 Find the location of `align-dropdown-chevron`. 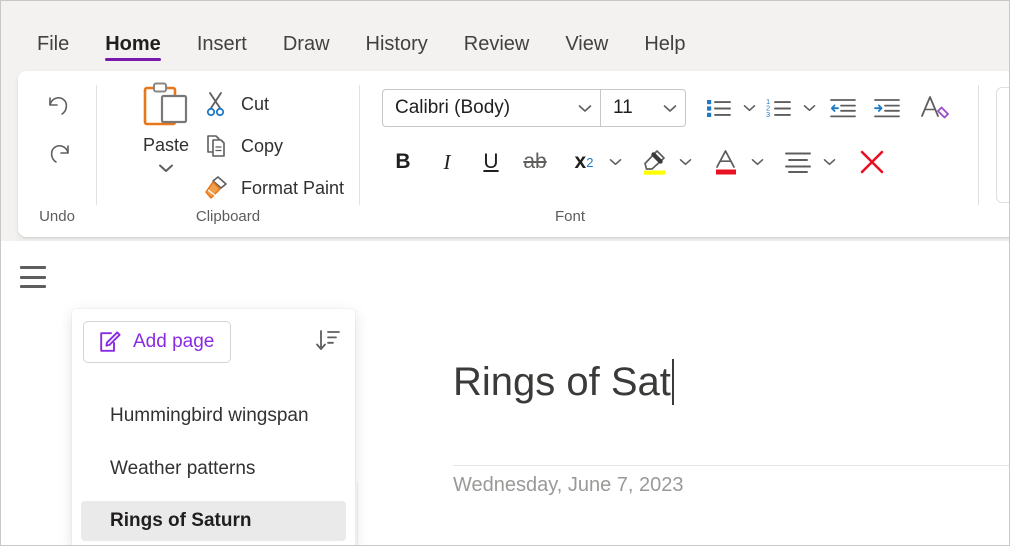

align-dropdown-chevron is located at coordinates (829, 162).